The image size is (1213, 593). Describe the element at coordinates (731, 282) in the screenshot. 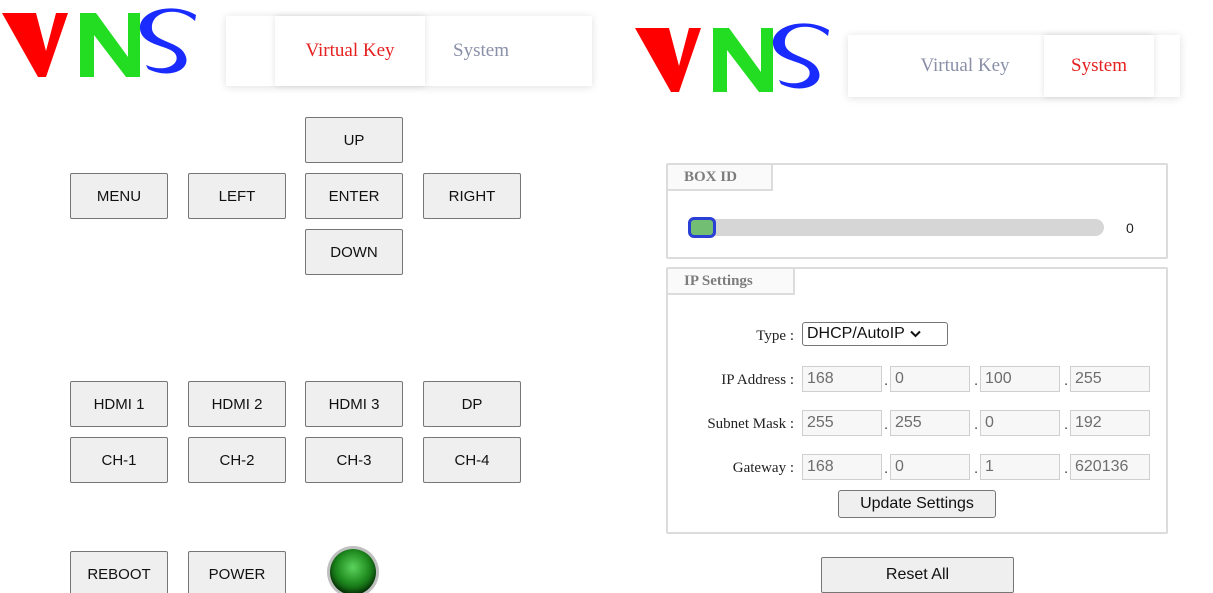

I see `ip-settings-legend: IP Settings` at that location.